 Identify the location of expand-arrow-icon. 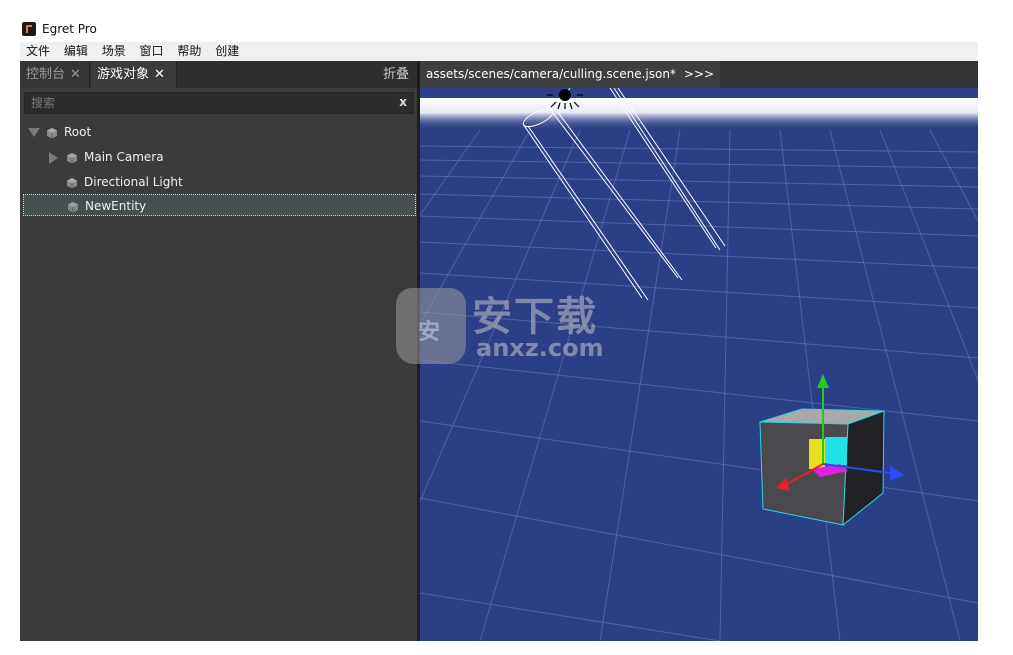
(34, 132).